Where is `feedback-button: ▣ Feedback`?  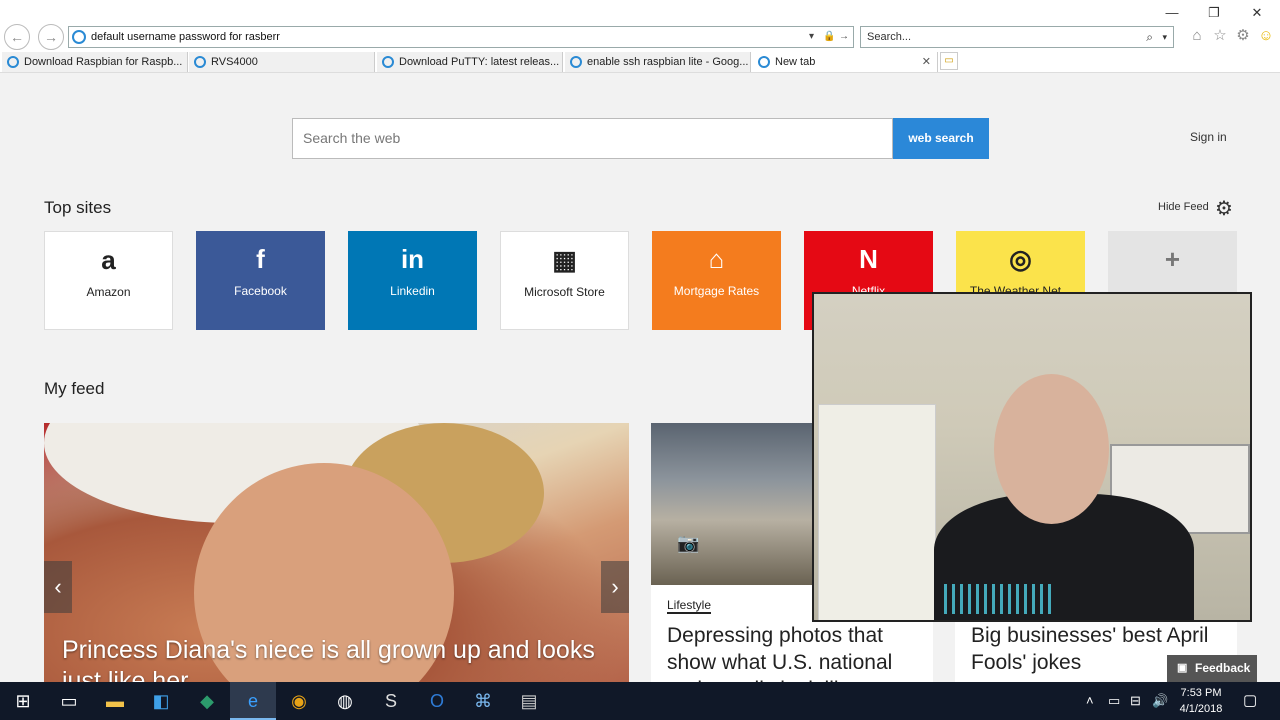 feedback-button: ▣ Feedback is located at coordinates (1212, 668).